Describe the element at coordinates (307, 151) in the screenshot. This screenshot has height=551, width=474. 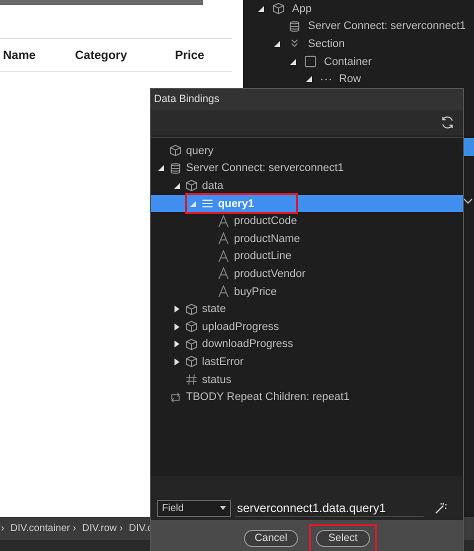
I see `tree-row: query` at that location.